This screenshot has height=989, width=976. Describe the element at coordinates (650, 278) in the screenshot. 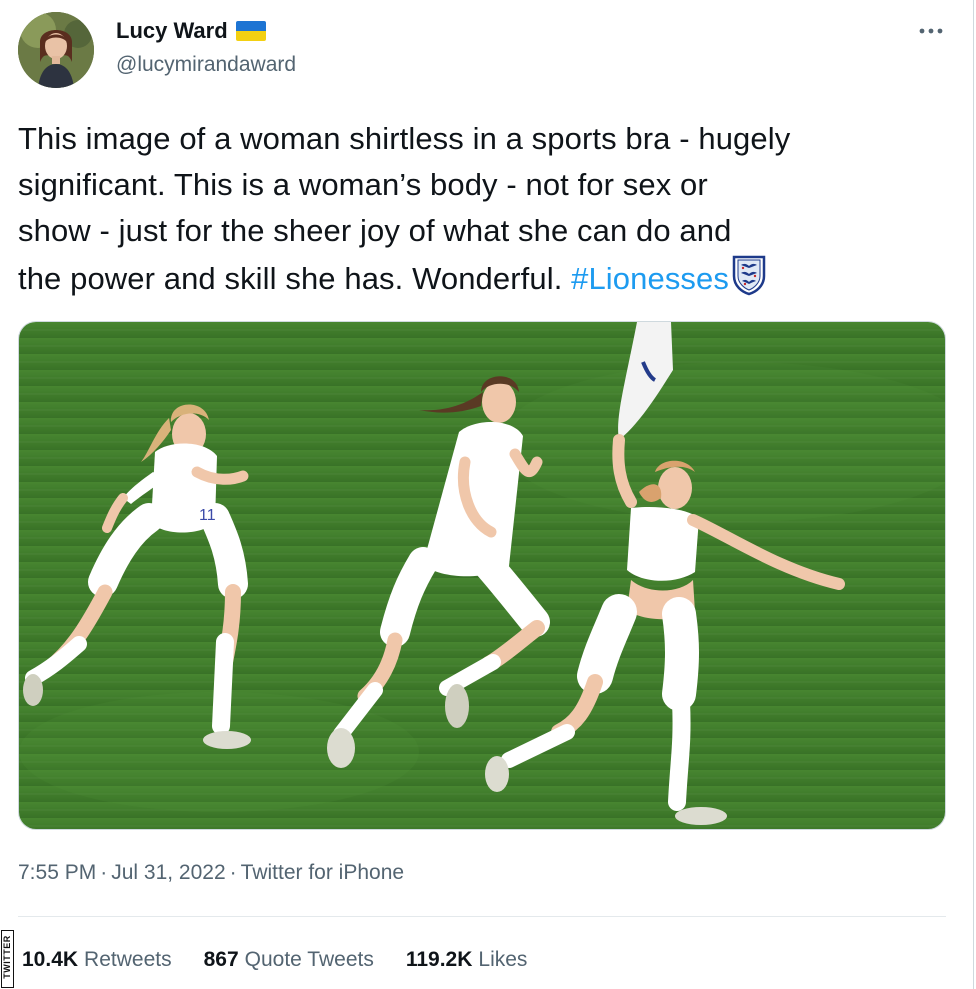

I see `hashtag-link: #Lionesses` at that location.